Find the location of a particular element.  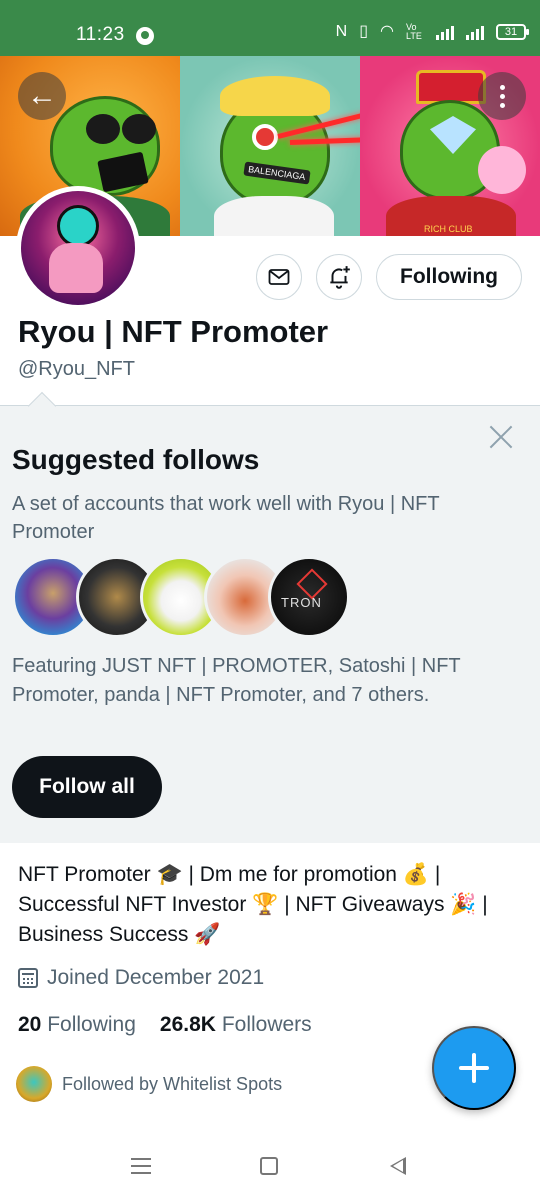

banner-image-frog-laser: BALENCIAGA is located at coordinates (270, 146).